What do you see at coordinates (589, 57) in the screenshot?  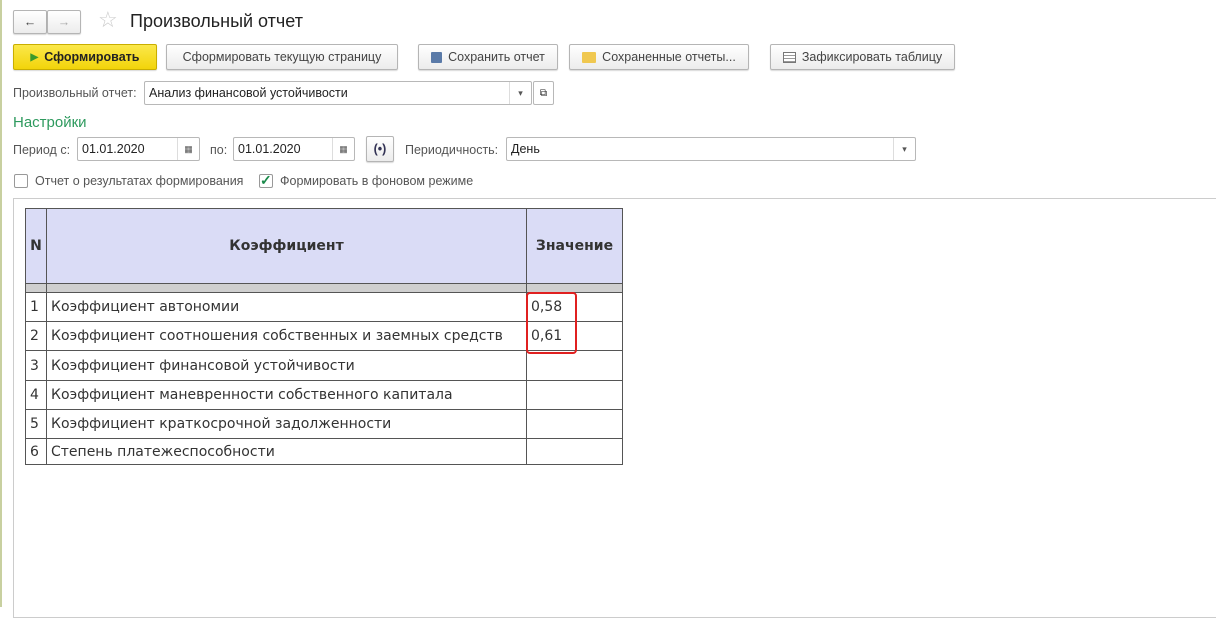 I see `folder-icon` at bounding box center [589, 57].